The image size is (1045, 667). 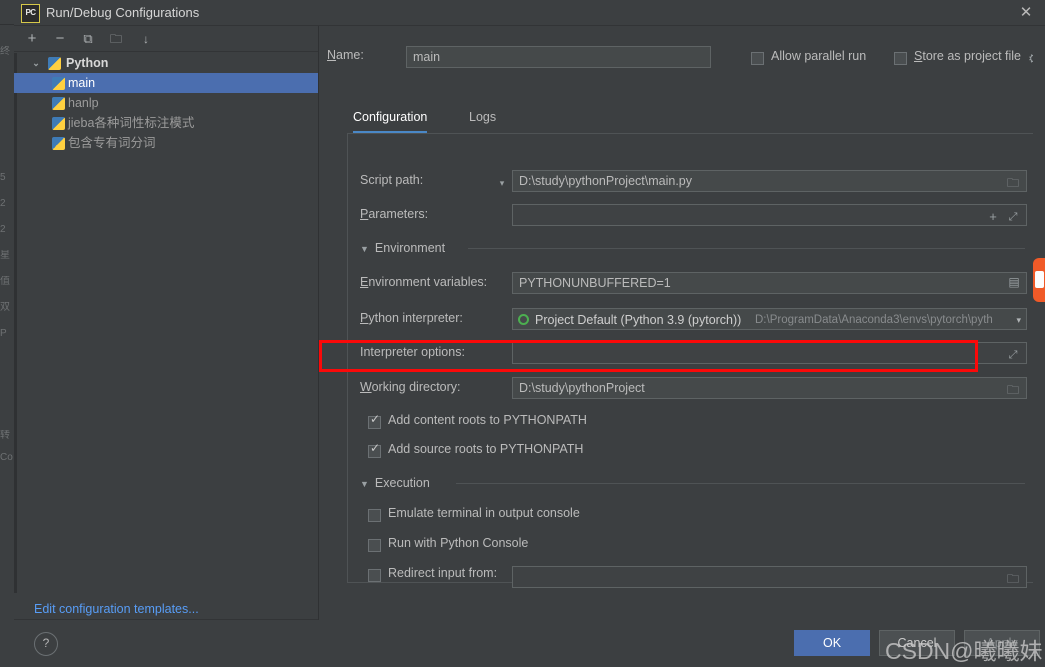 I want to click on tree-item-hanlp: hanlp, so click(x=166, y=103).